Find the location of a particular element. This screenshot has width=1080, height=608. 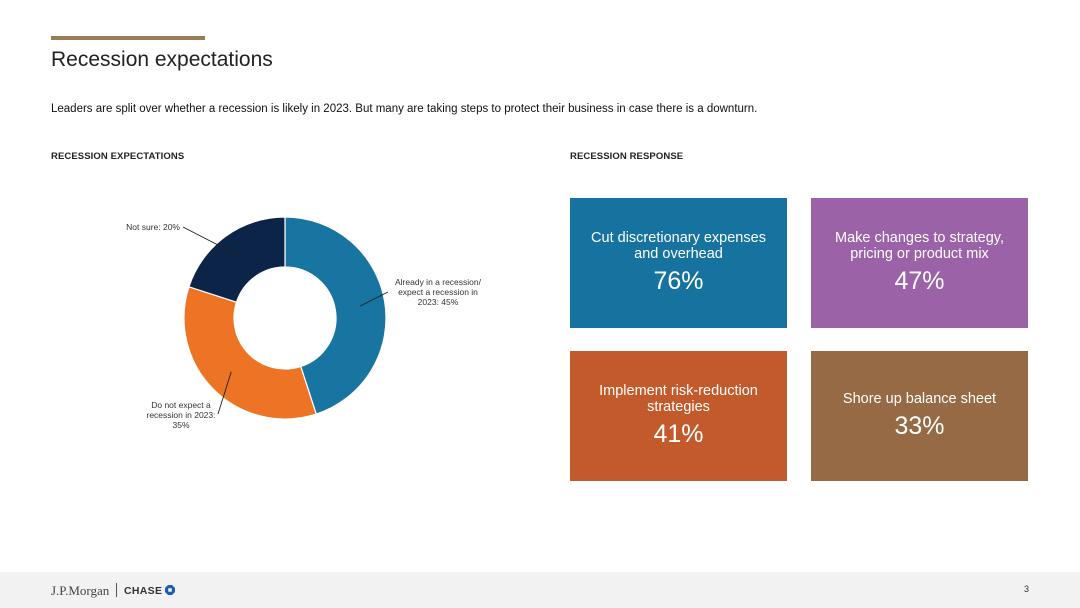

tile-label: Cut discretionary expenses and overhead is located at coordinates (678, 246).